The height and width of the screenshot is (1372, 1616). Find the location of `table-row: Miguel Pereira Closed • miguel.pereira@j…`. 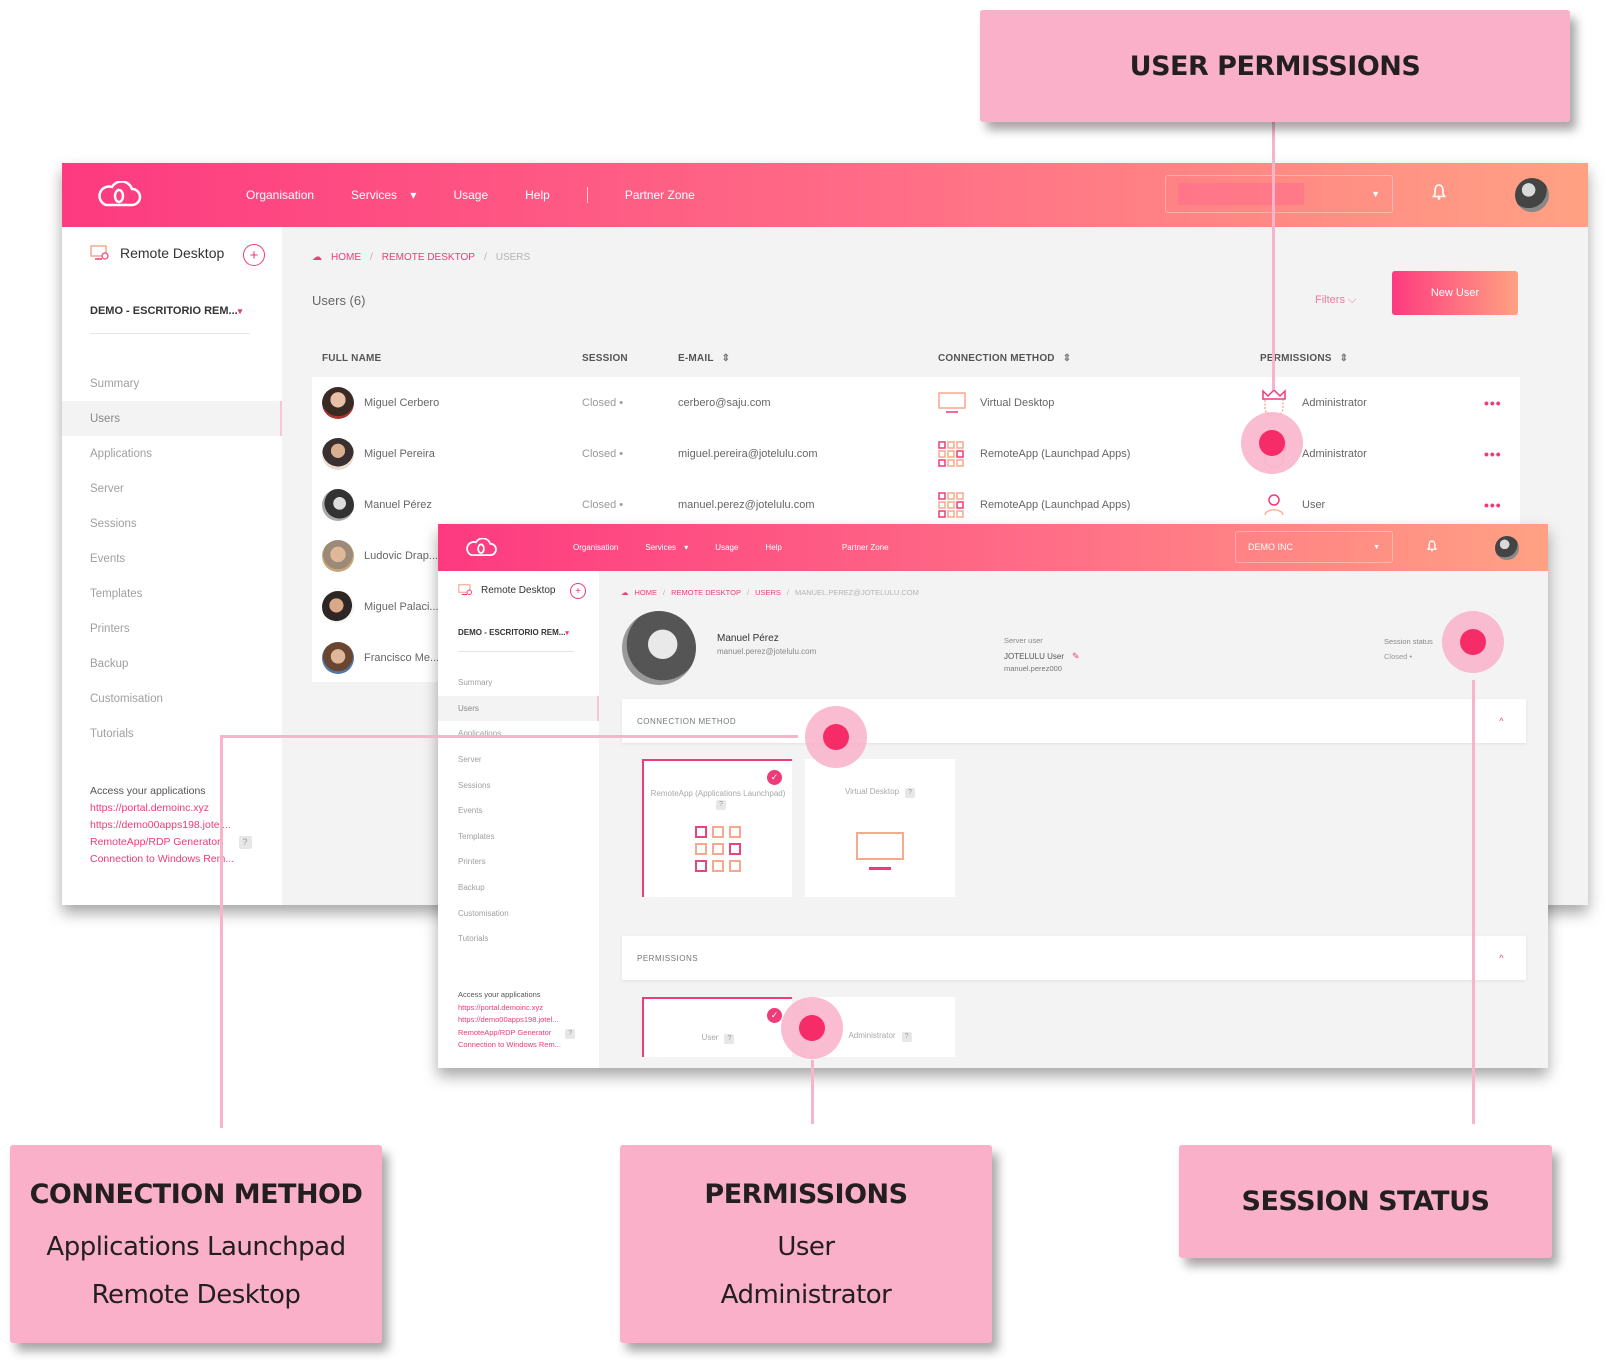

table-row: Miguel Pereira Closed • miguel.pereira@j… is located at coordinates (916, 453).